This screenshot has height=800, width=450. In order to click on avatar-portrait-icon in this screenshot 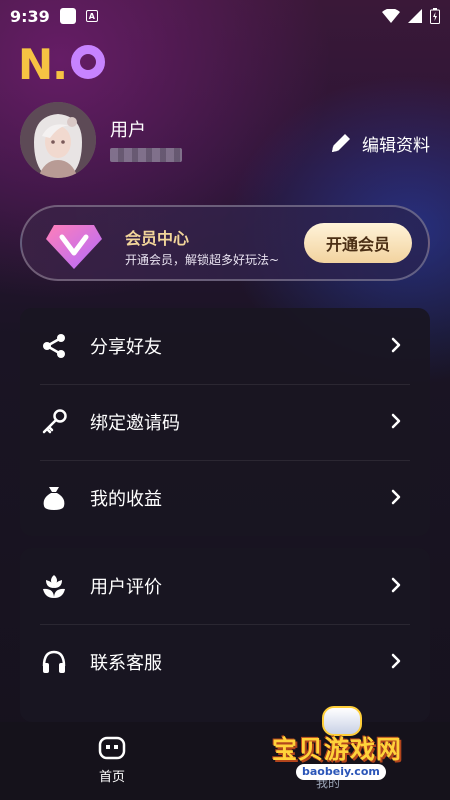, I will do `click(58, 140)`.